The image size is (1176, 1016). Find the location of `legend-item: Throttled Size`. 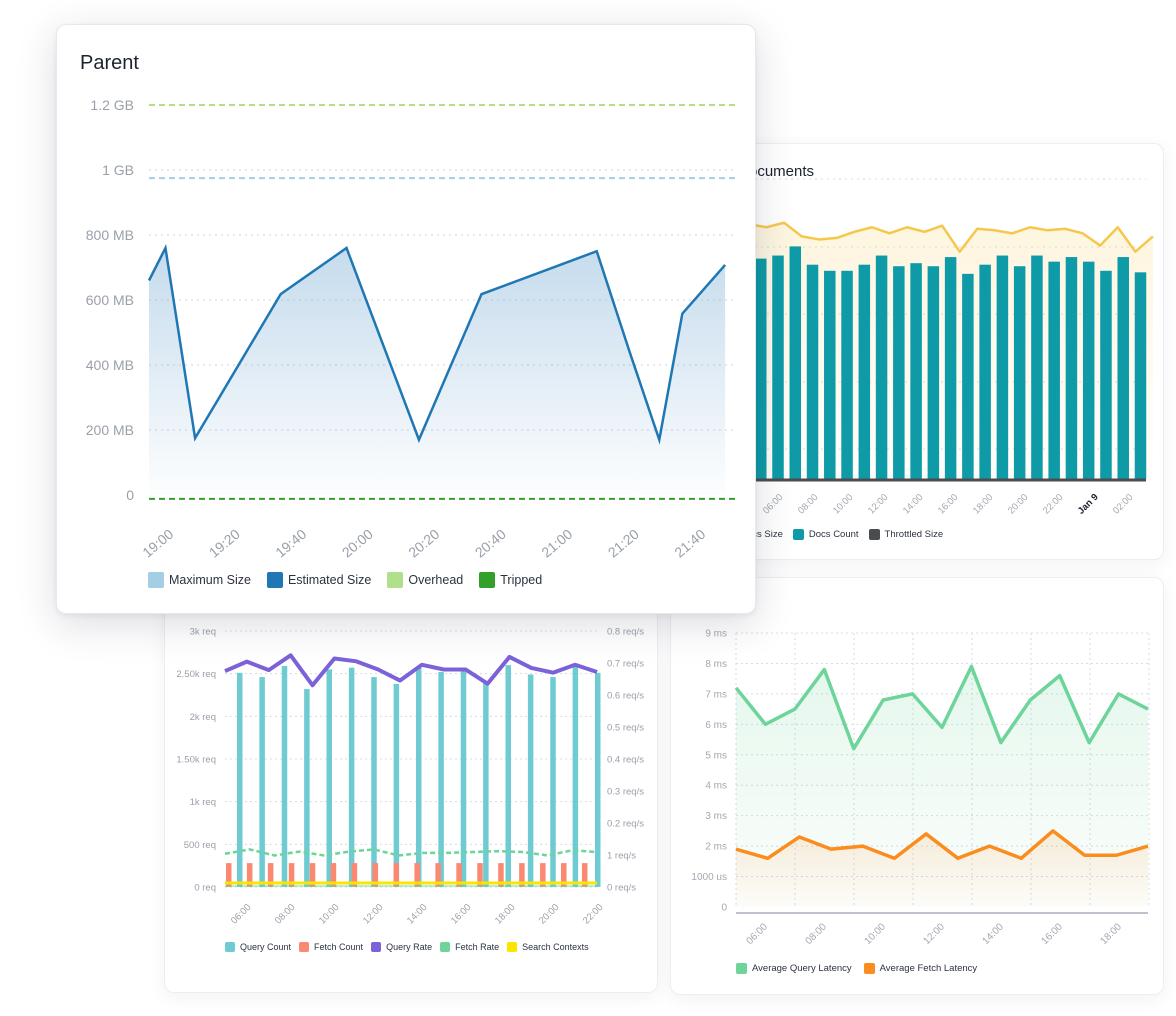

legend-item: Throttled Size is located at coordinates (906, 534).